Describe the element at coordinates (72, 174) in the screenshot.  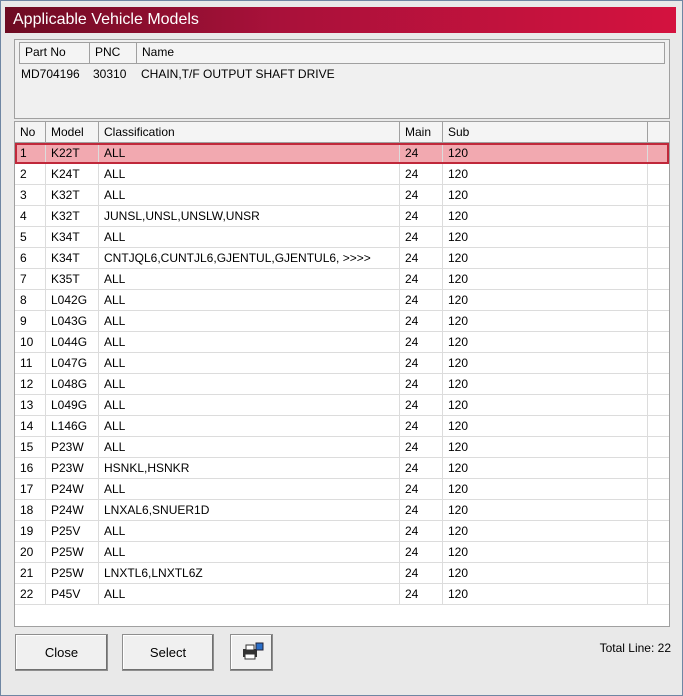
I see `cell-model: K24T` at that location.